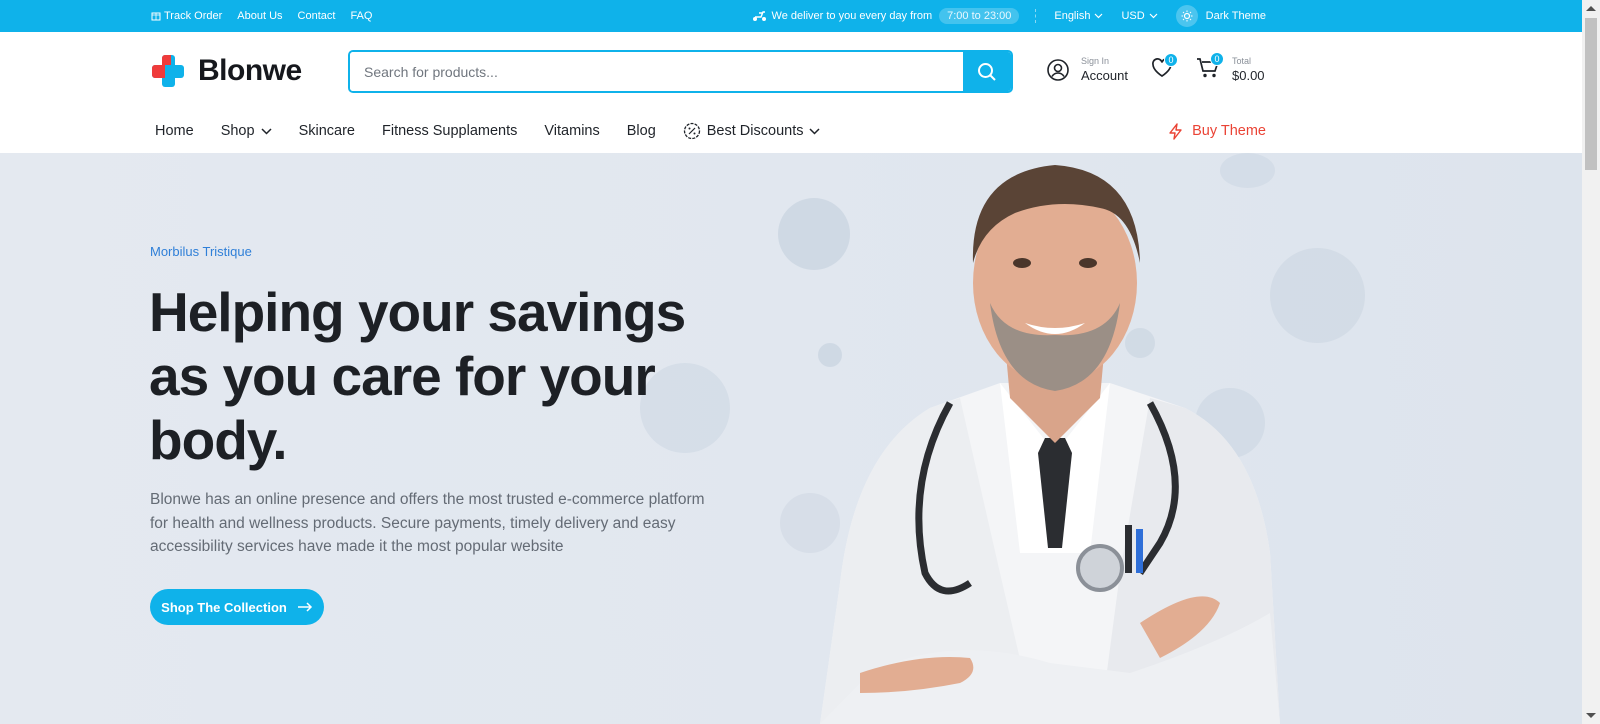 The image size is (1600, 724). I want to click on language-dropdown: English, so click(1078, 16).